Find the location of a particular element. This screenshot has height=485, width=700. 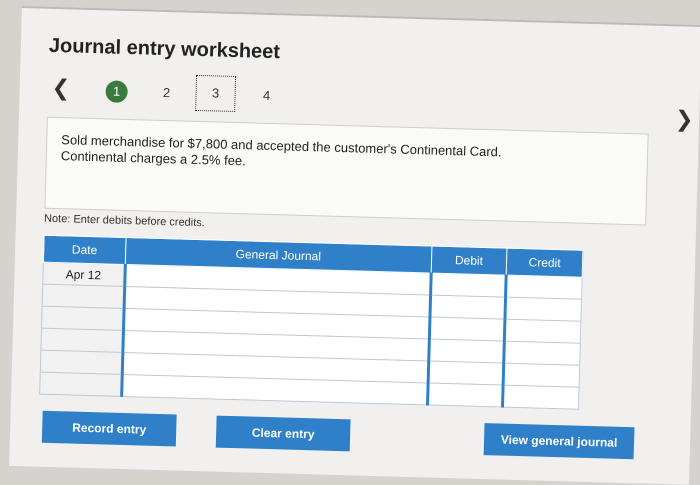

step-4: 4 is located at coordinates (266, 96).